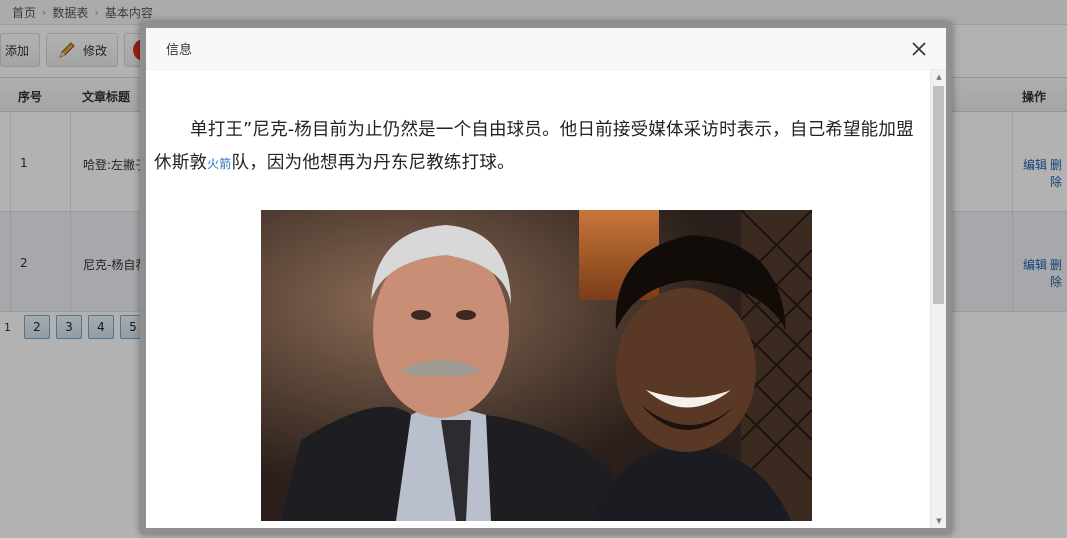 Image resolution: width=1067 pixels, height=538 pixels. I want to click on dialog-title: 信息, so click(179, 50).